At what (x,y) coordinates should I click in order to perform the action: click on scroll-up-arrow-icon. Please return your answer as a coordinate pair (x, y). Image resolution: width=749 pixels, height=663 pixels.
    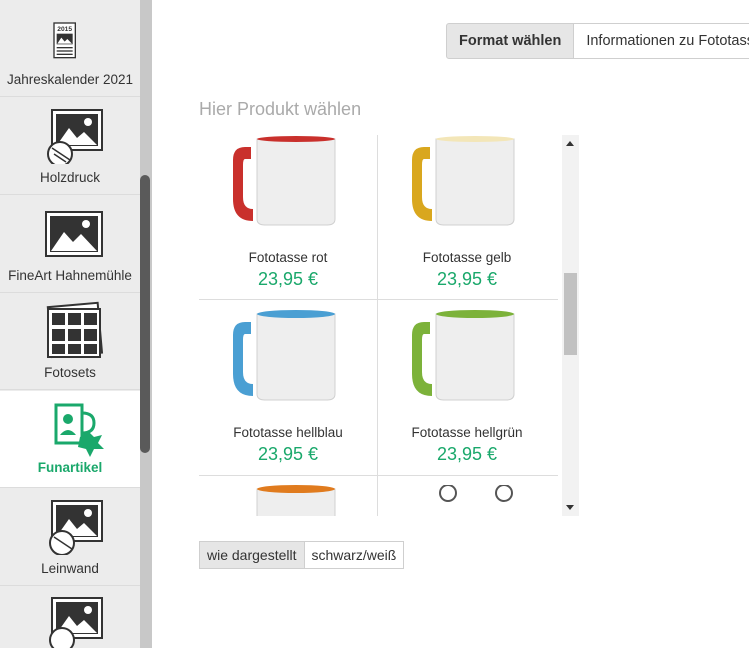
    Looking at the image, I should click on (570, 143).